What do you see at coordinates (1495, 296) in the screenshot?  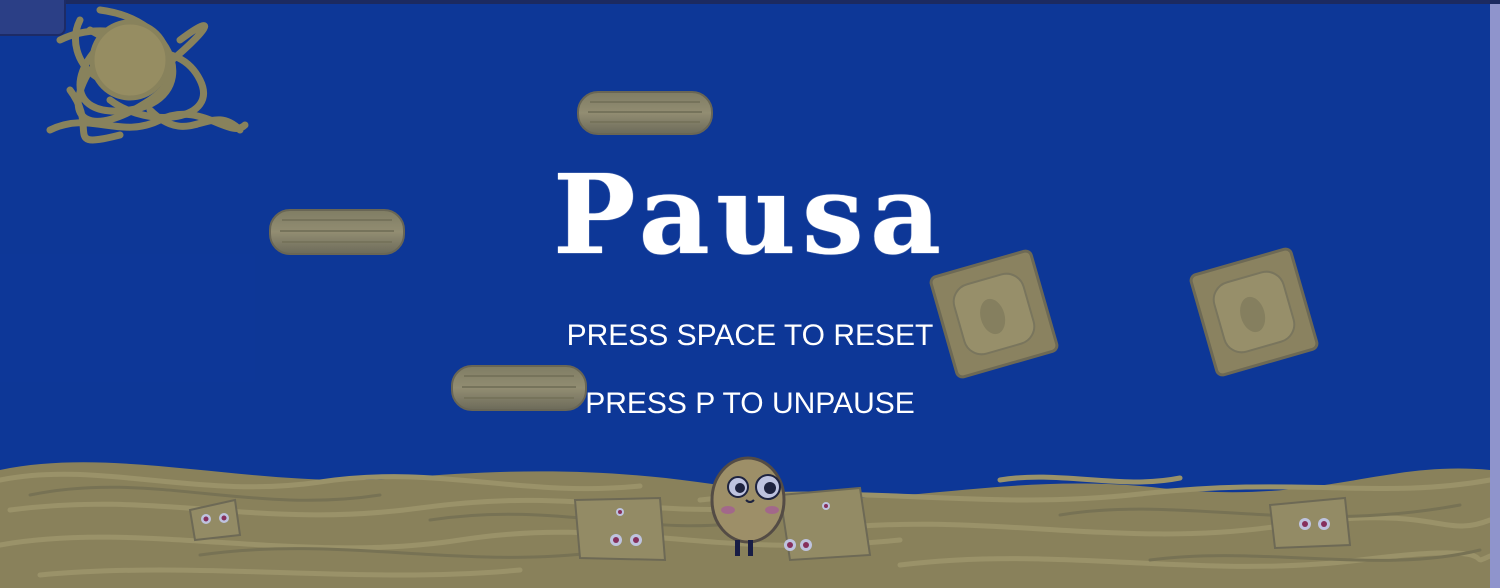 I see `scrollbar` at bounding box center [1495, 296].